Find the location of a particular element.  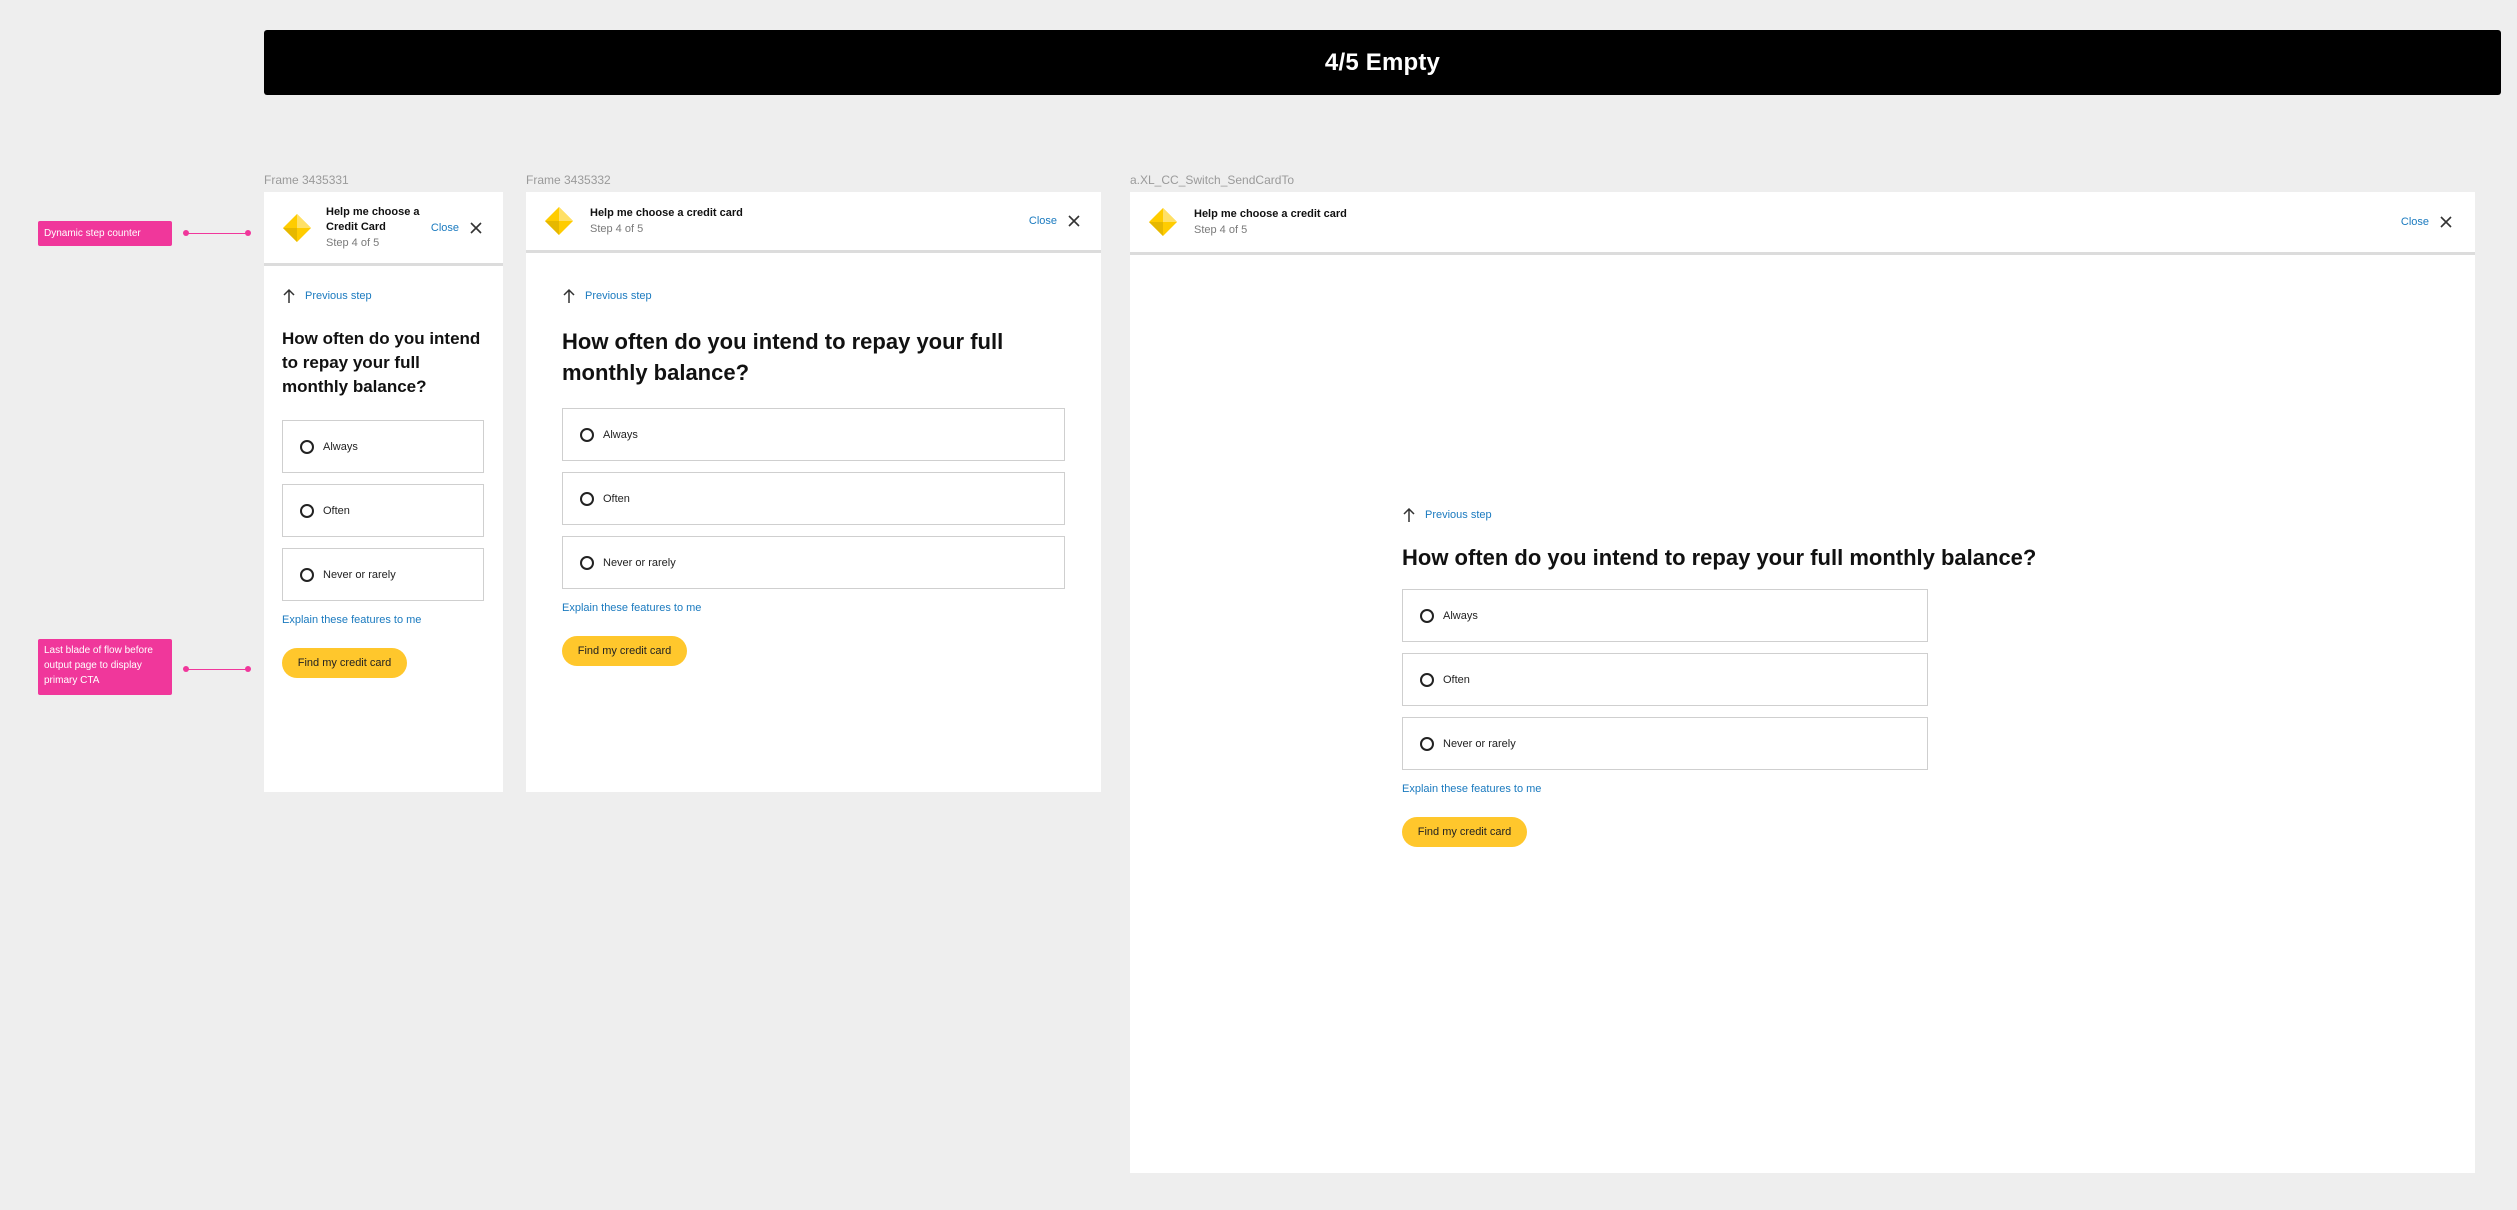

frame-label: a.XL_CC_Switch_SendCardTo is located at coordinates (1212, 180).